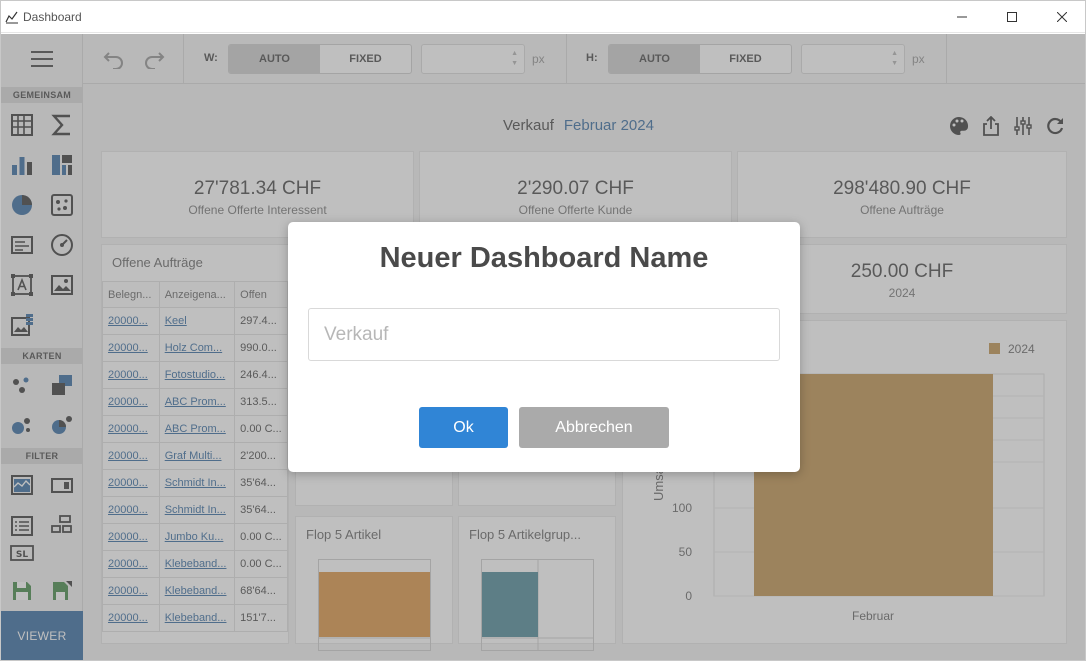 The width and height of the screenshot is (1086, 661). Describe the element at coordinates (52, 17) in the screenshot. I see `window-title: Dashboard` at that location.